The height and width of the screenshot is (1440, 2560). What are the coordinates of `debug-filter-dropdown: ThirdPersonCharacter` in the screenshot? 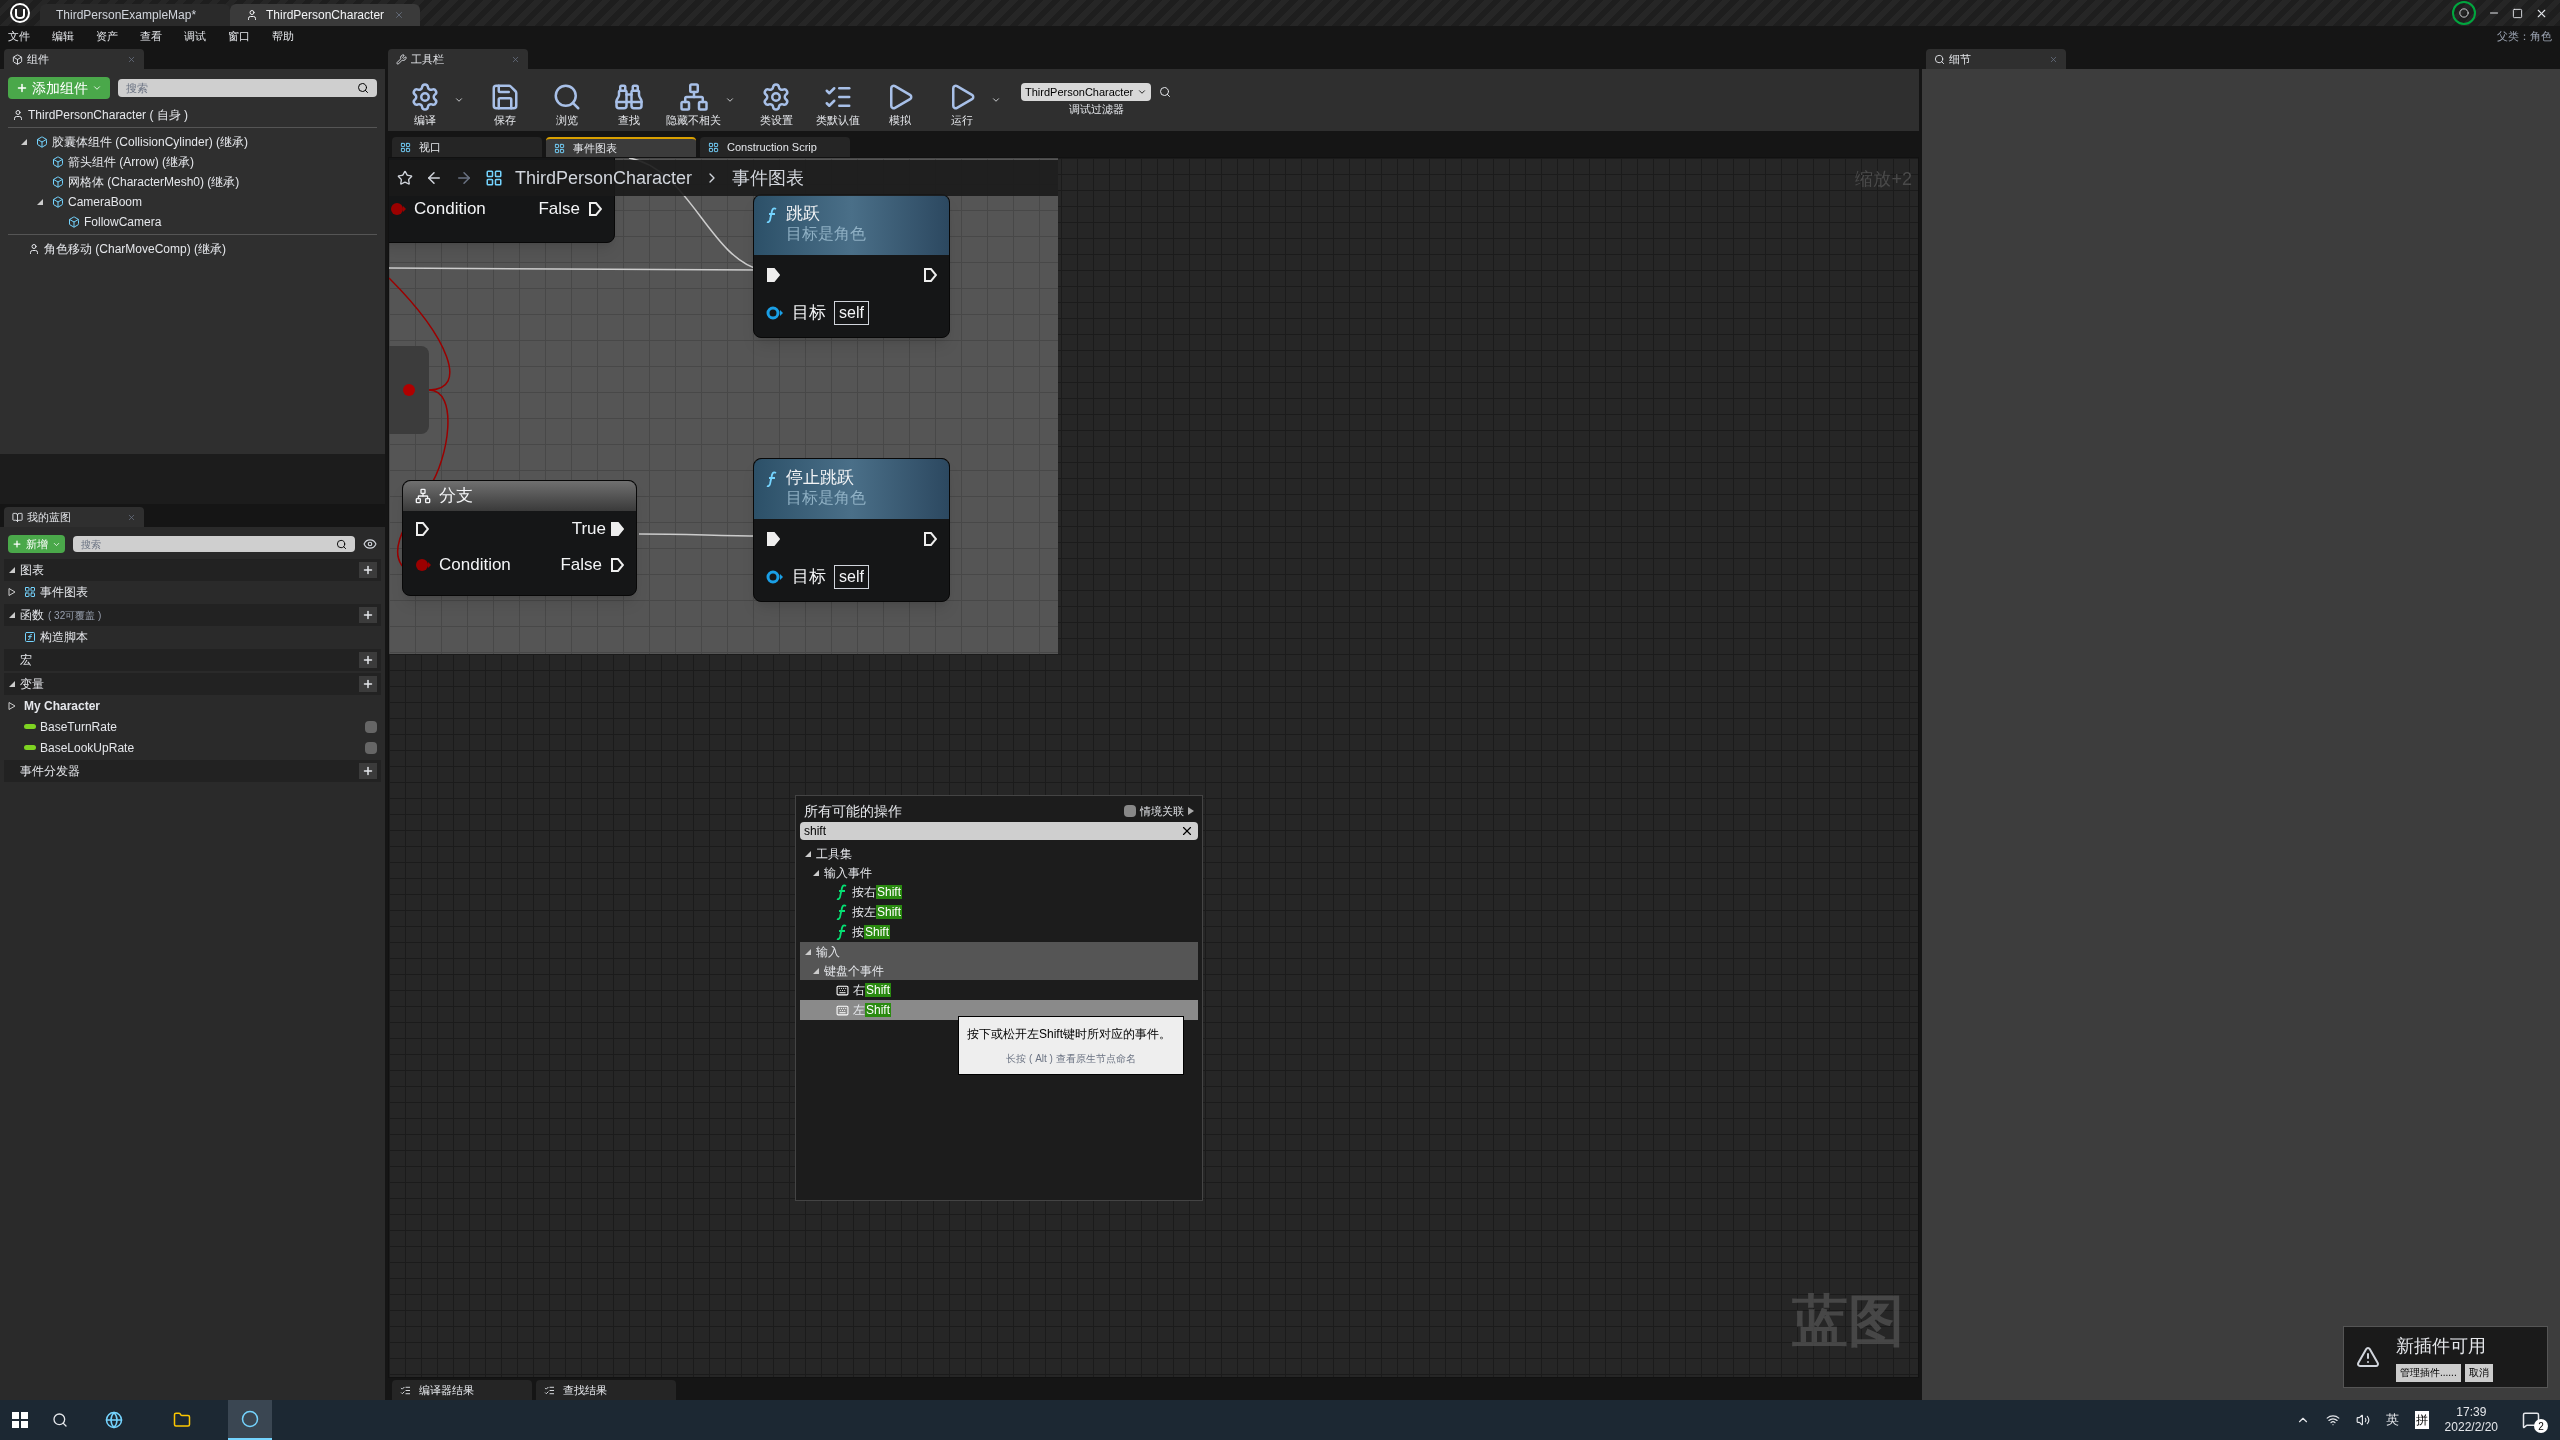 It's located at (1086, 91).